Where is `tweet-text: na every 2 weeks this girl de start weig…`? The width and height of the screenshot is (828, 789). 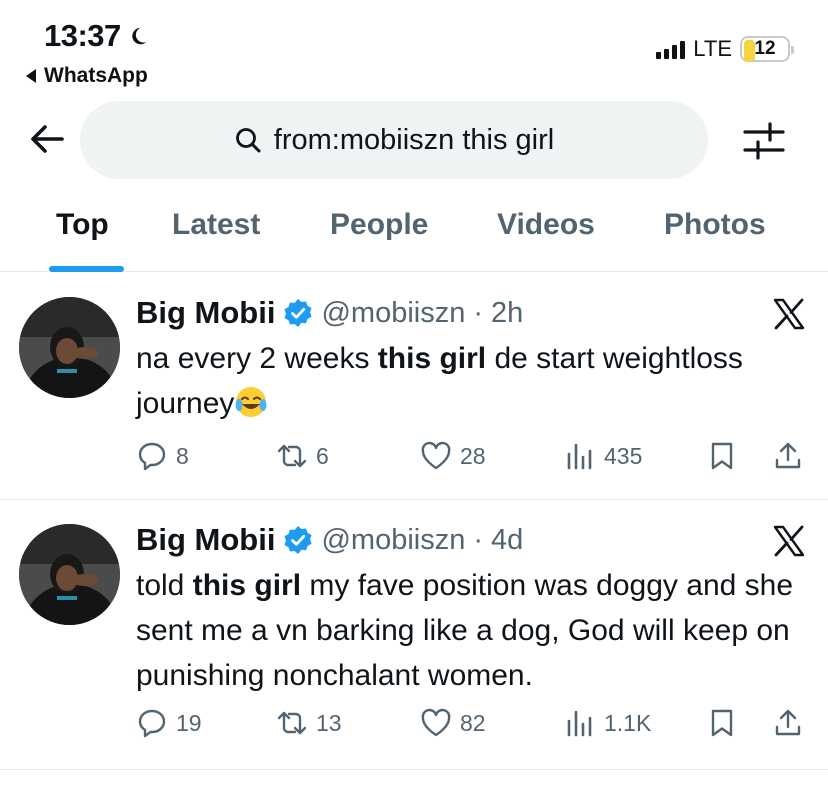
tweet-text: na every 2 weeks this girl de start weig… is located at coordinates (471, 381).